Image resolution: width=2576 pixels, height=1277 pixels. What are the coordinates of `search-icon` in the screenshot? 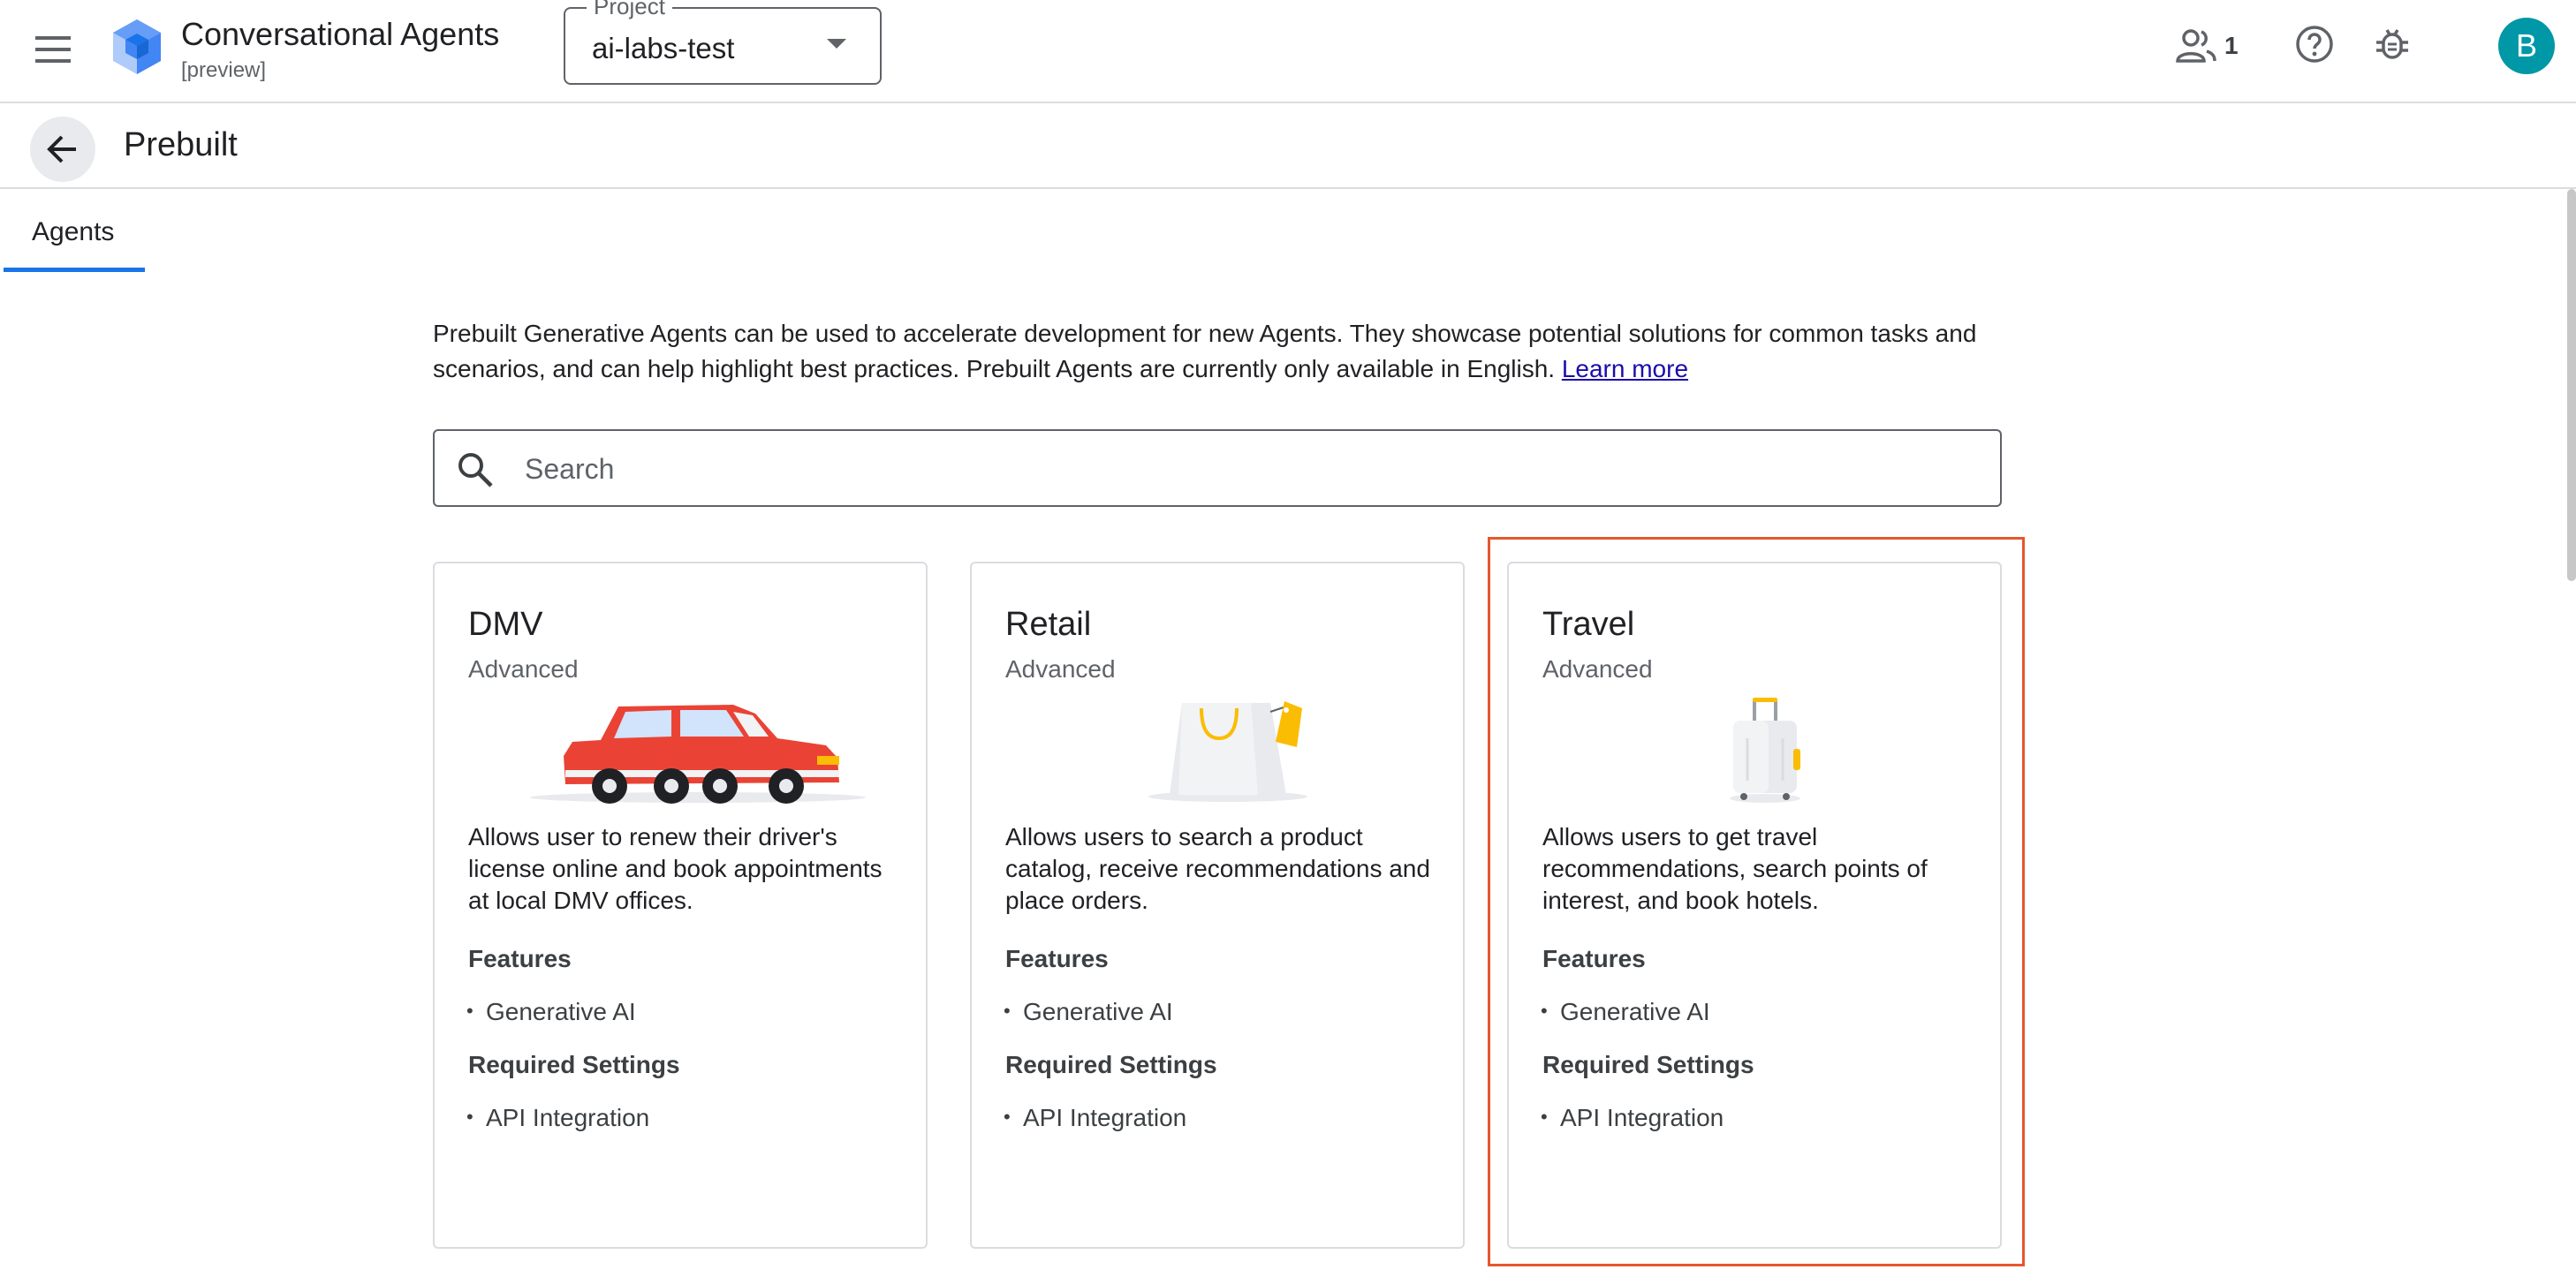 It's located at (476, 470).